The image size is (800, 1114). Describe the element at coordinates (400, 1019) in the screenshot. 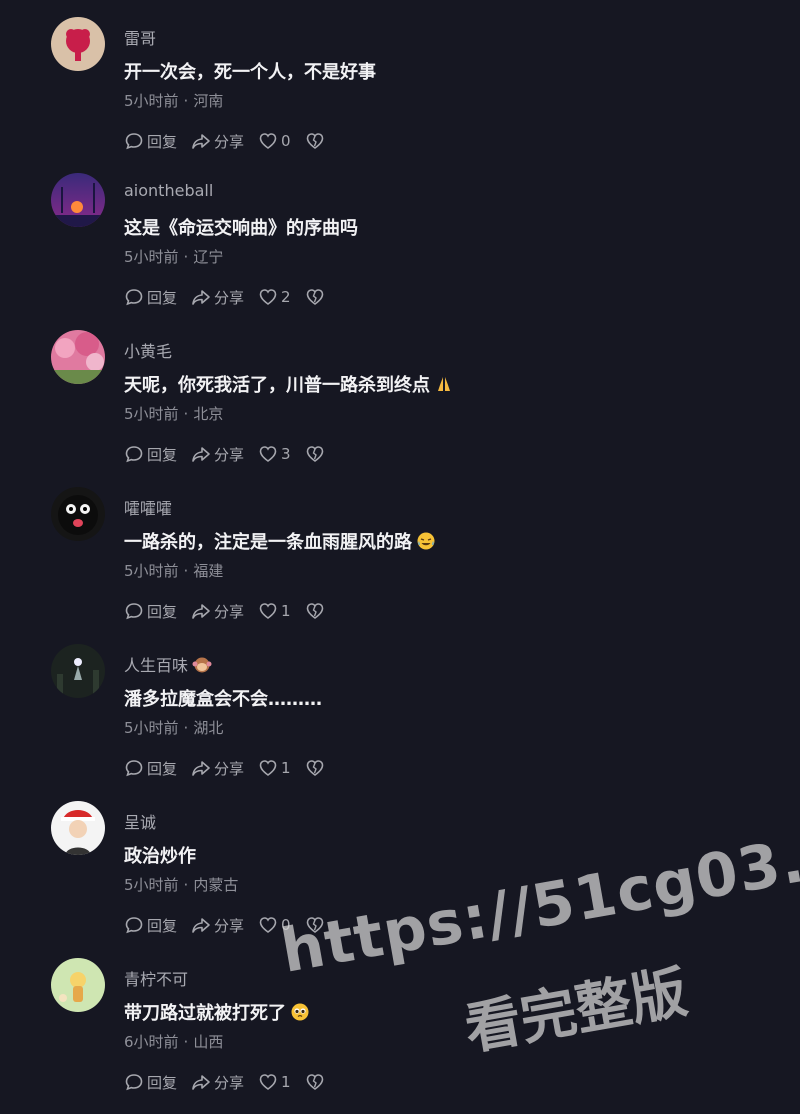

I see `comment-item: 青柠不可 带刀路过就被打死了 6小时前 · 山西 回复 分享 1` at that location.